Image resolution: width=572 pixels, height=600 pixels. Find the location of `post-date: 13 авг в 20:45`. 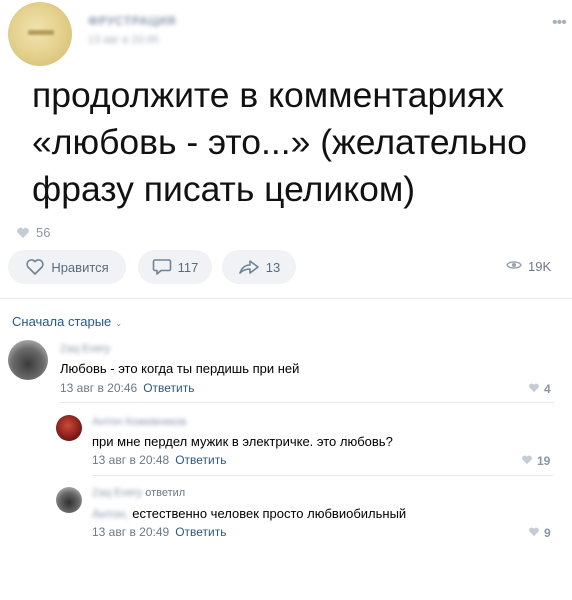

post-date: 13 авг в 20:45 is located at coordinates (123, 40).